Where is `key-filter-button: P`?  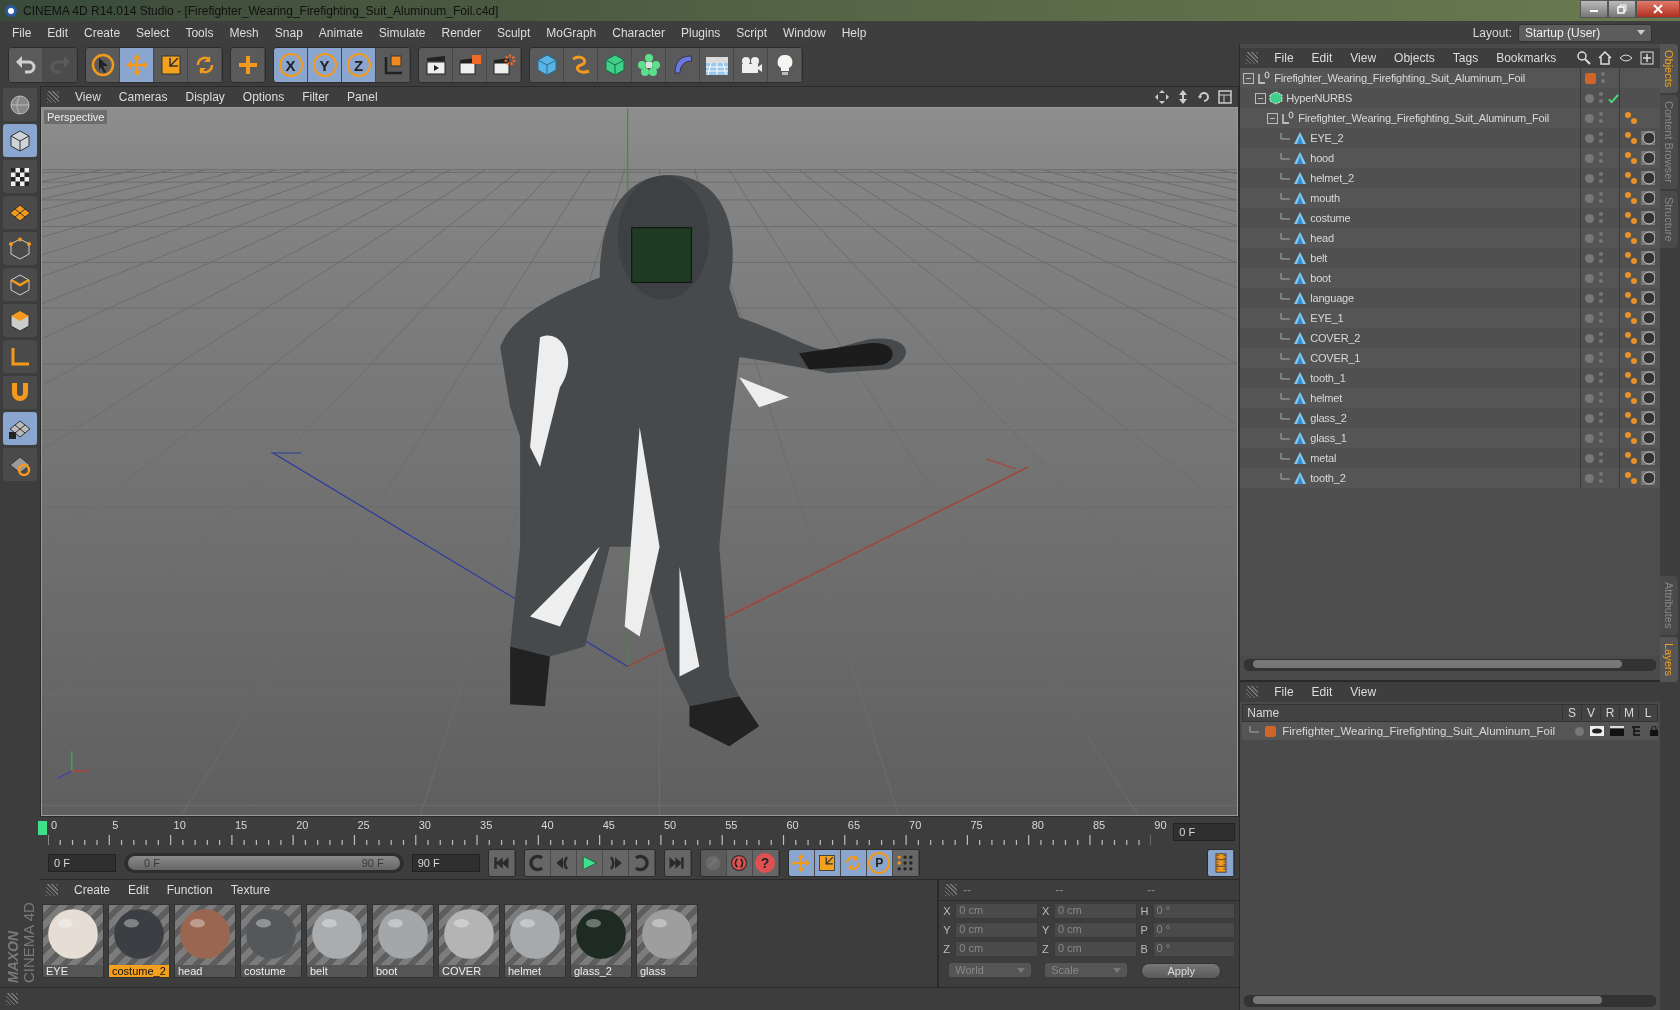 key-filter-button: P is located at coordinates (879, 863).